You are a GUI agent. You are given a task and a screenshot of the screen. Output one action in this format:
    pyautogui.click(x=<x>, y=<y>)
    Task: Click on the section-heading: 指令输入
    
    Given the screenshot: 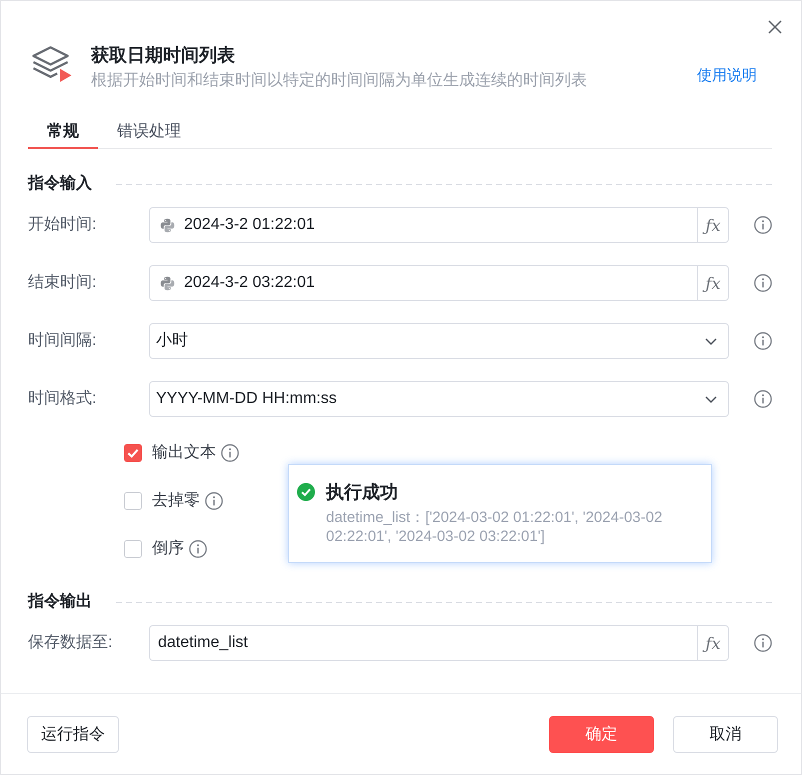 What is the action you would take?
    pyautogui.click(x=60, y=183)
    